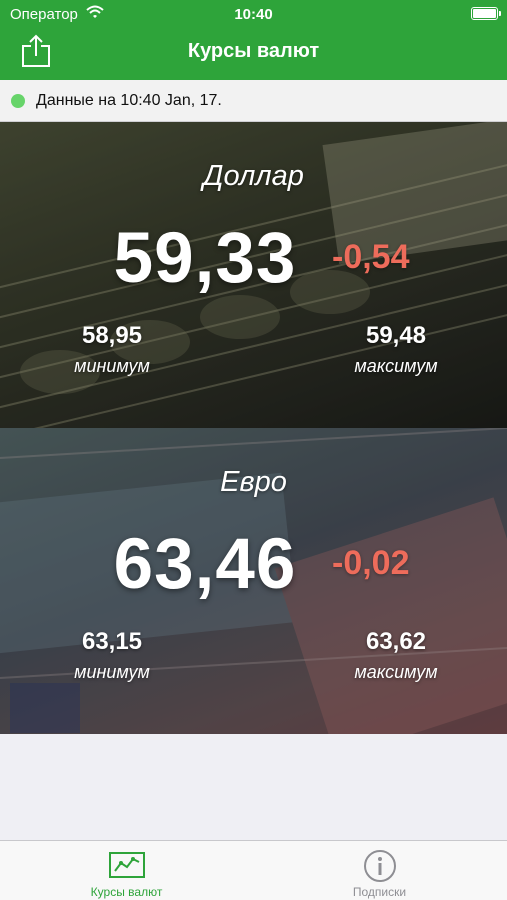 The height and width of the screenshot is (900, 507). Describe the element at coordinates (205, 258) in the screenshot. I see `currency-rate: 59,33` at that location.